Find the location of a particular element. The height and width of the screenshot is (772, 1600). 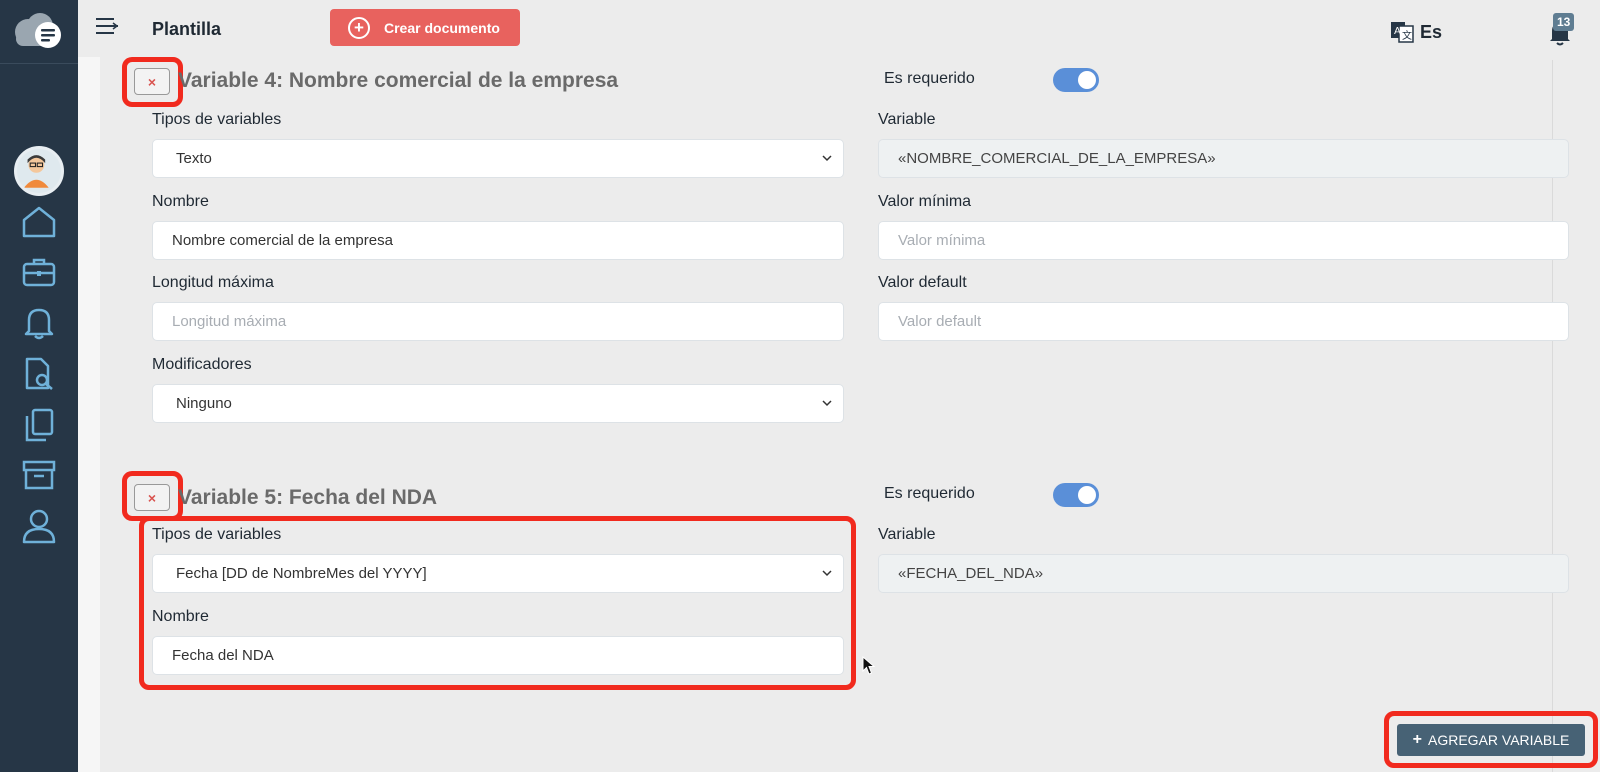

create-document-button: + Crear documento is located at coordinates (425, 27).